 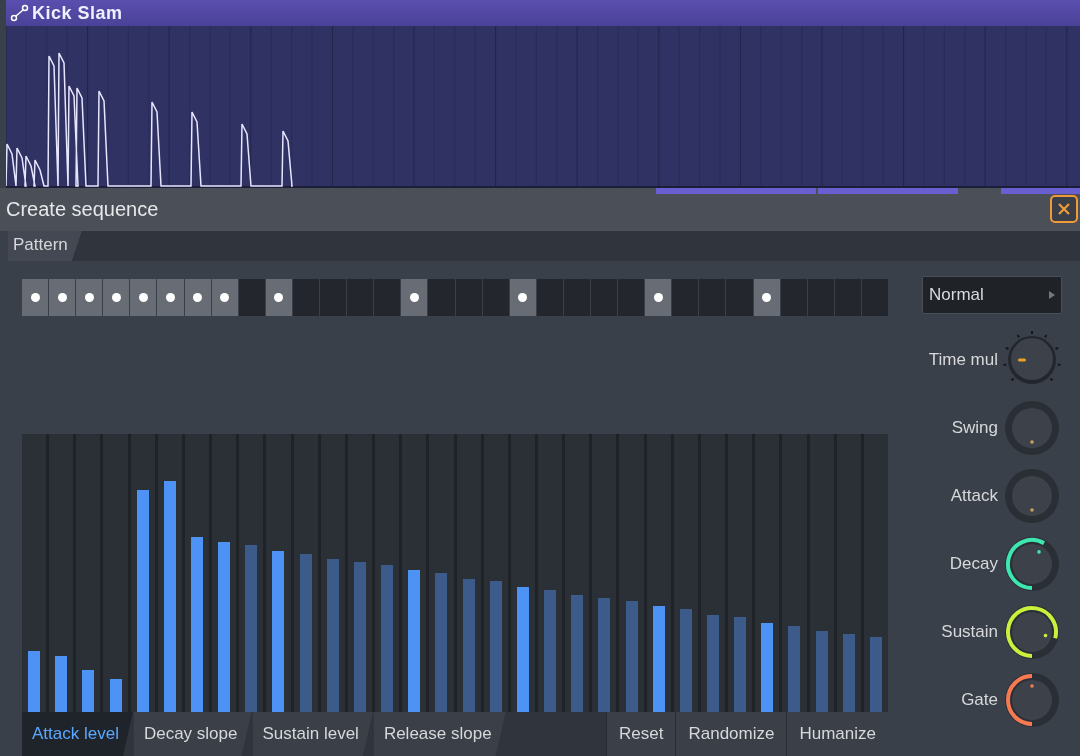 What do you see at coordinates (45, 246) in the screenshot?
I see `pattern-tab: Pattern` at bounding box center [45, 246].